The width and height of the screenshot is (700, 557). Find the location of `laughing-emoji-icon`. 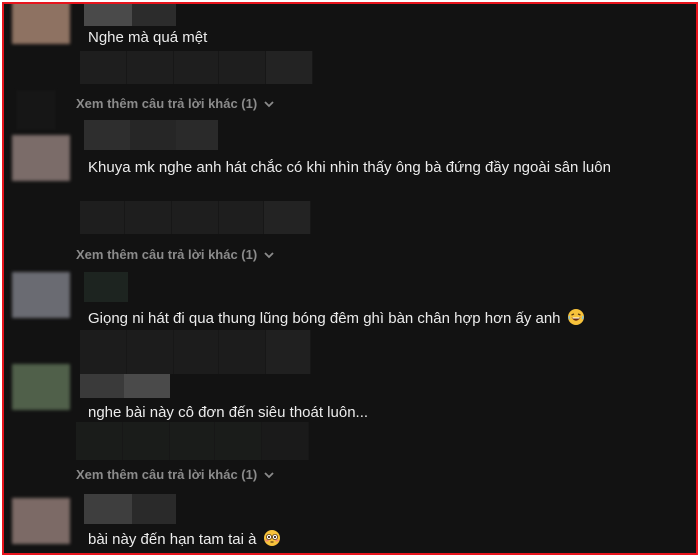

laughing-emoji-icon is located at coordinates (575, 317).